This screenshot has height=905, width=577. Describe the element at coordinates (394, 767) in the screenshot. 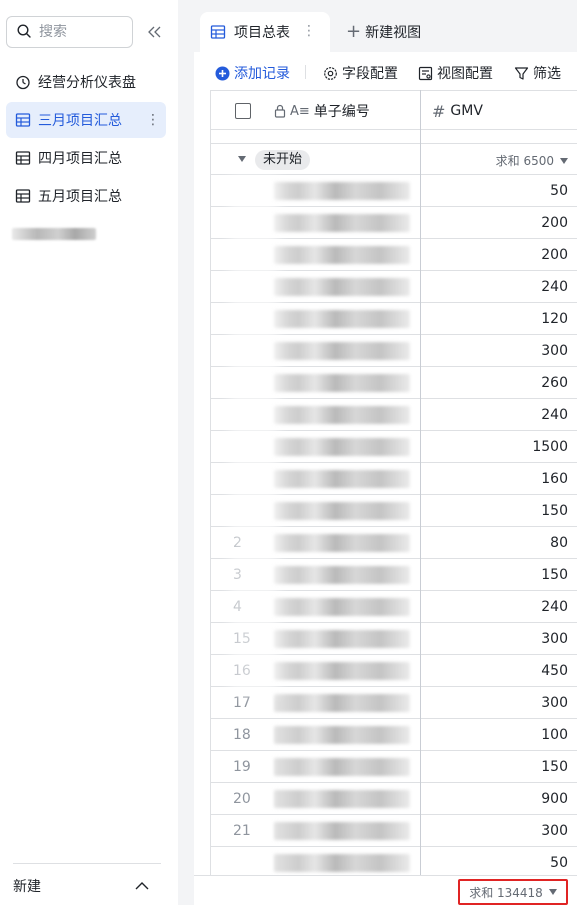

I see `table-row: 19 150` at that location.